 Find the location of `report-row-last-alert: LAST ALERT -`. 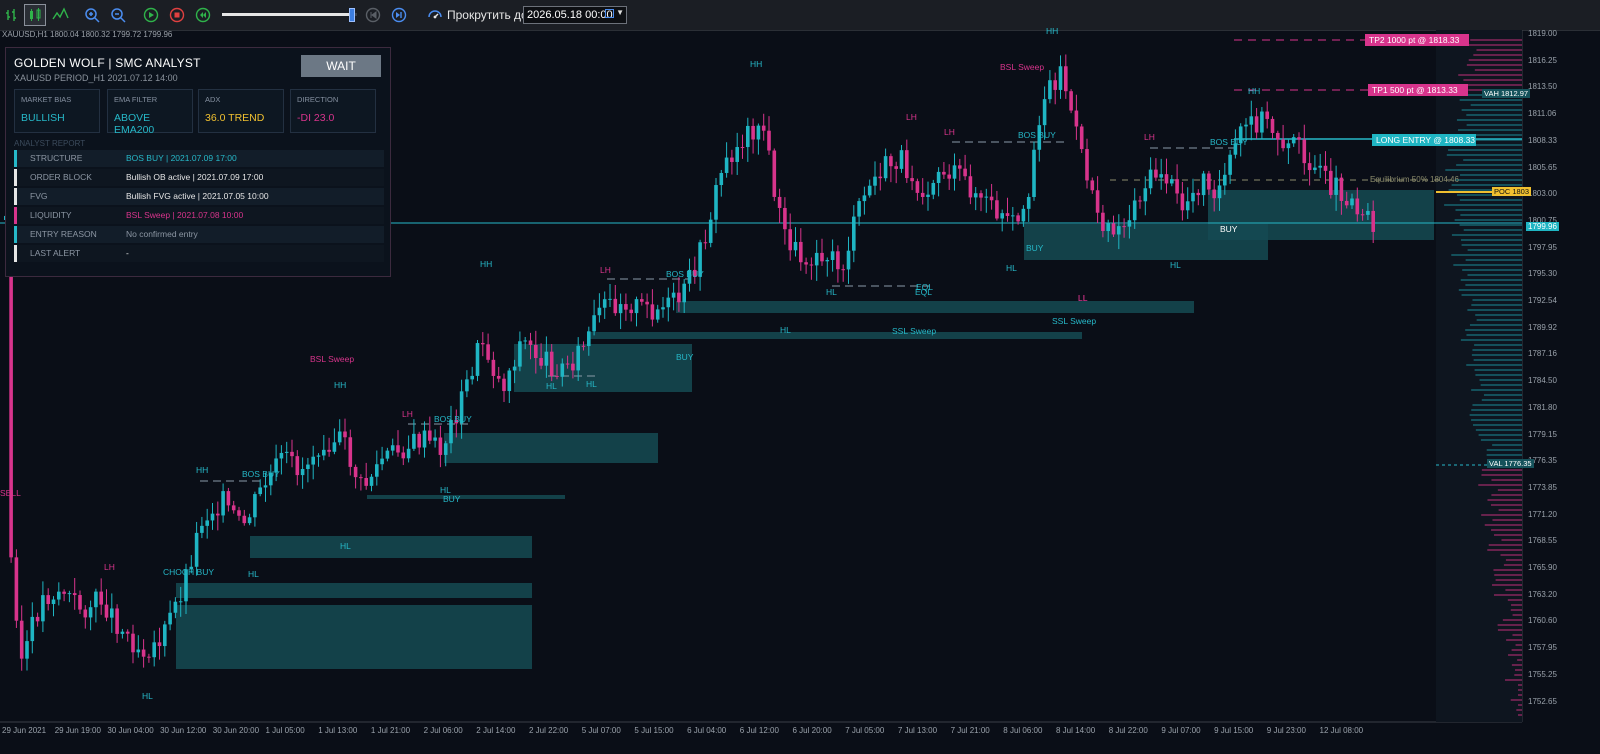

report-row-last-alert: LAST ALERT - is located at coordinates (199, 253).